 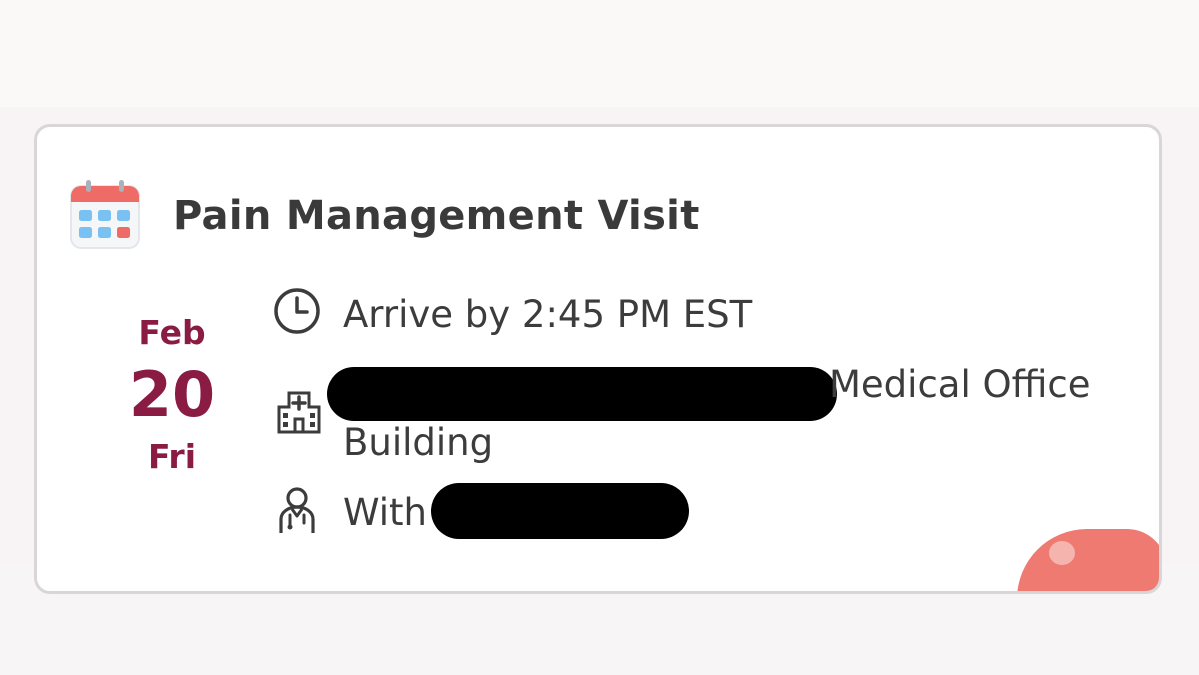 What do you see at coordinates (105, 215) in the screenshot?
I see `calendar-icon` at bounding box center [105, 215].